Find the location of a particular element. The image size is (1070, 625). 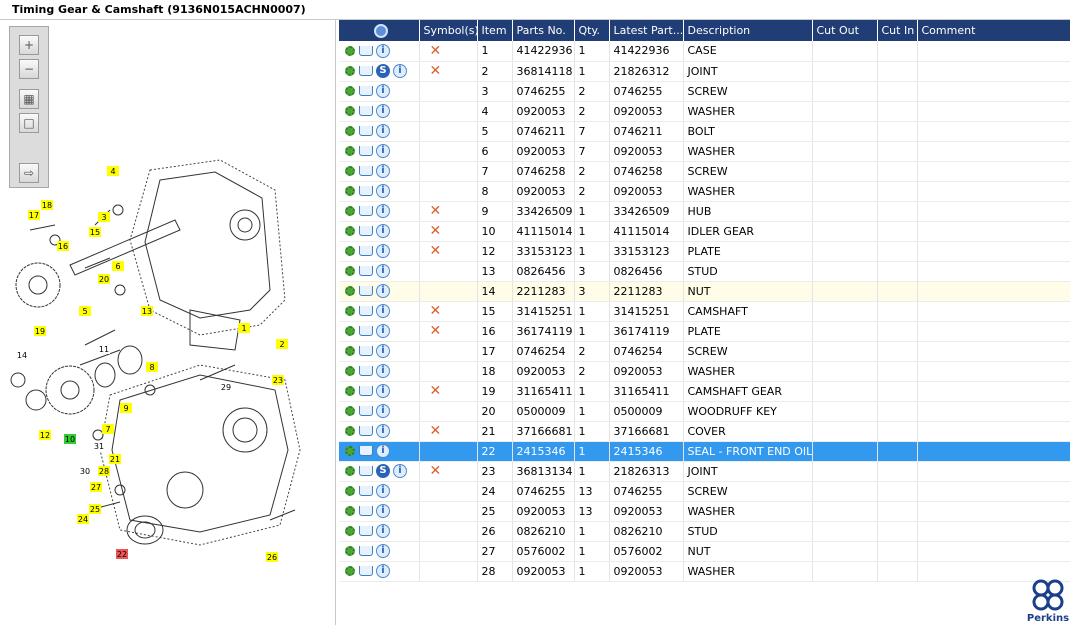

table-row: Si ✕ 23 36813134 1 21826313 JOINT is located at coordinates (704, 471).